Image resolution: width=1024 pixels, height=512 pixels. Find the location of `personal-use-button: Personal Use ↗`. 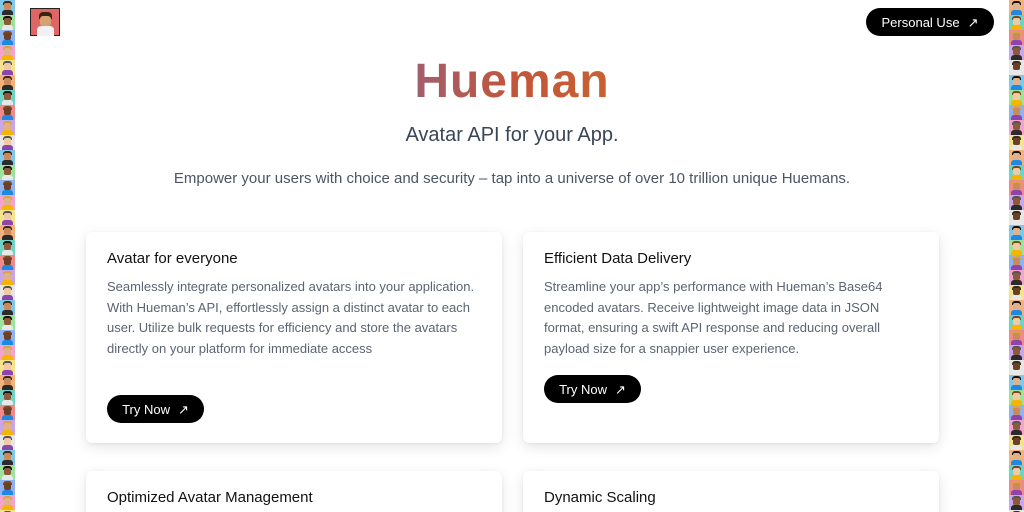

personal-use-button: Personal Use ↗ is located at coordinates (930, 22).